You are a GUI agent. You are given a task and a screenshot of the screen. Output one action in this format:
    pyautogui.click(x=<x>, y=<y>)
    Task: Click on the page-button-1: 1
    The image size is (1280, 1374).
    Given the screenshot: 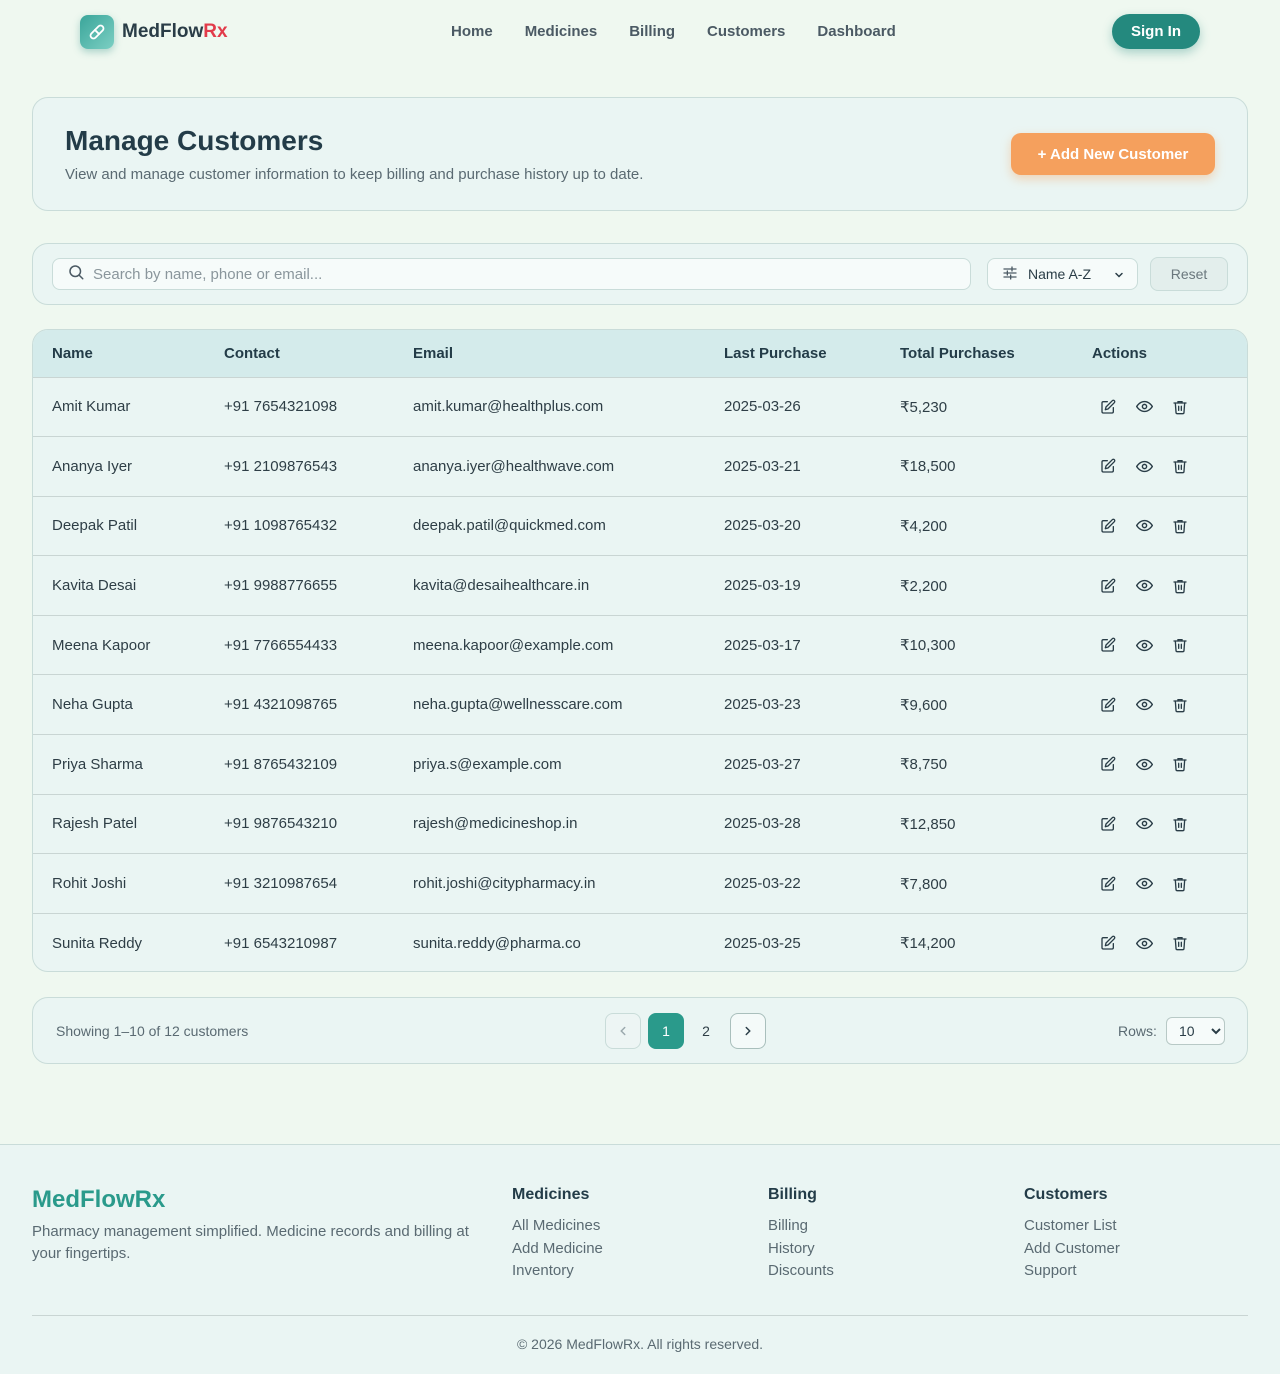 What is the action you would take?
    pyautogui.click(x=666, y=1031)
    